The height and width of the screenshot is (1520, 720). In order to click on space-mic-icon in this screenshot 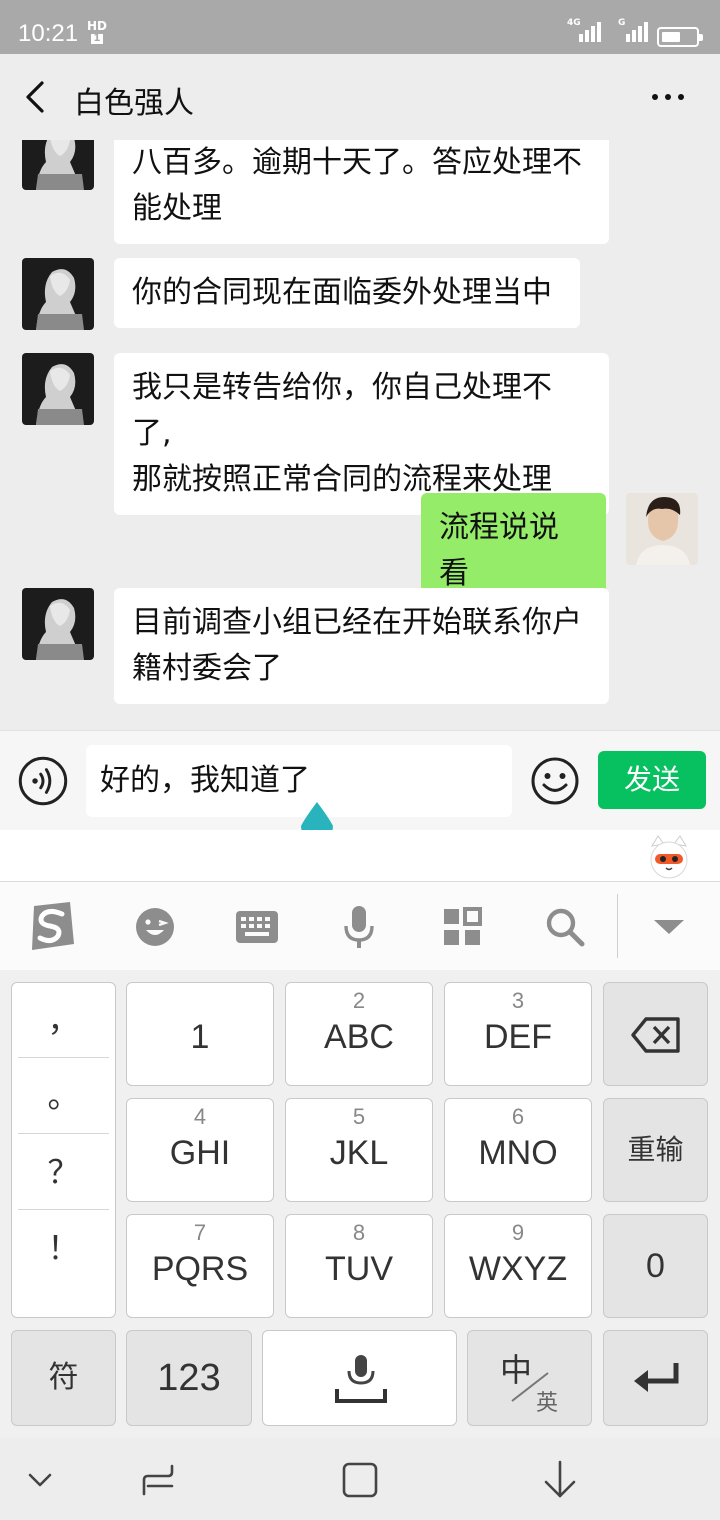, I will do `click(361, 1379)`.